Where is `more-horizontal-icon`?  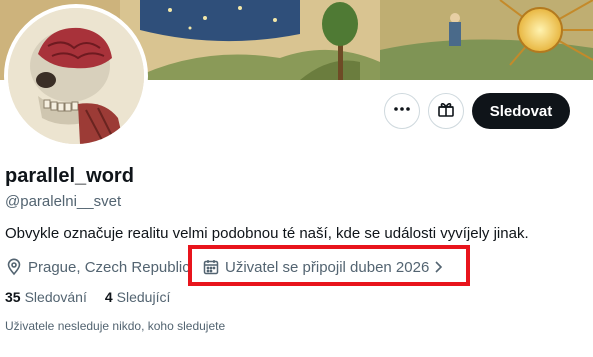
more-horizontal-icon is located at coordinates (402, 111).